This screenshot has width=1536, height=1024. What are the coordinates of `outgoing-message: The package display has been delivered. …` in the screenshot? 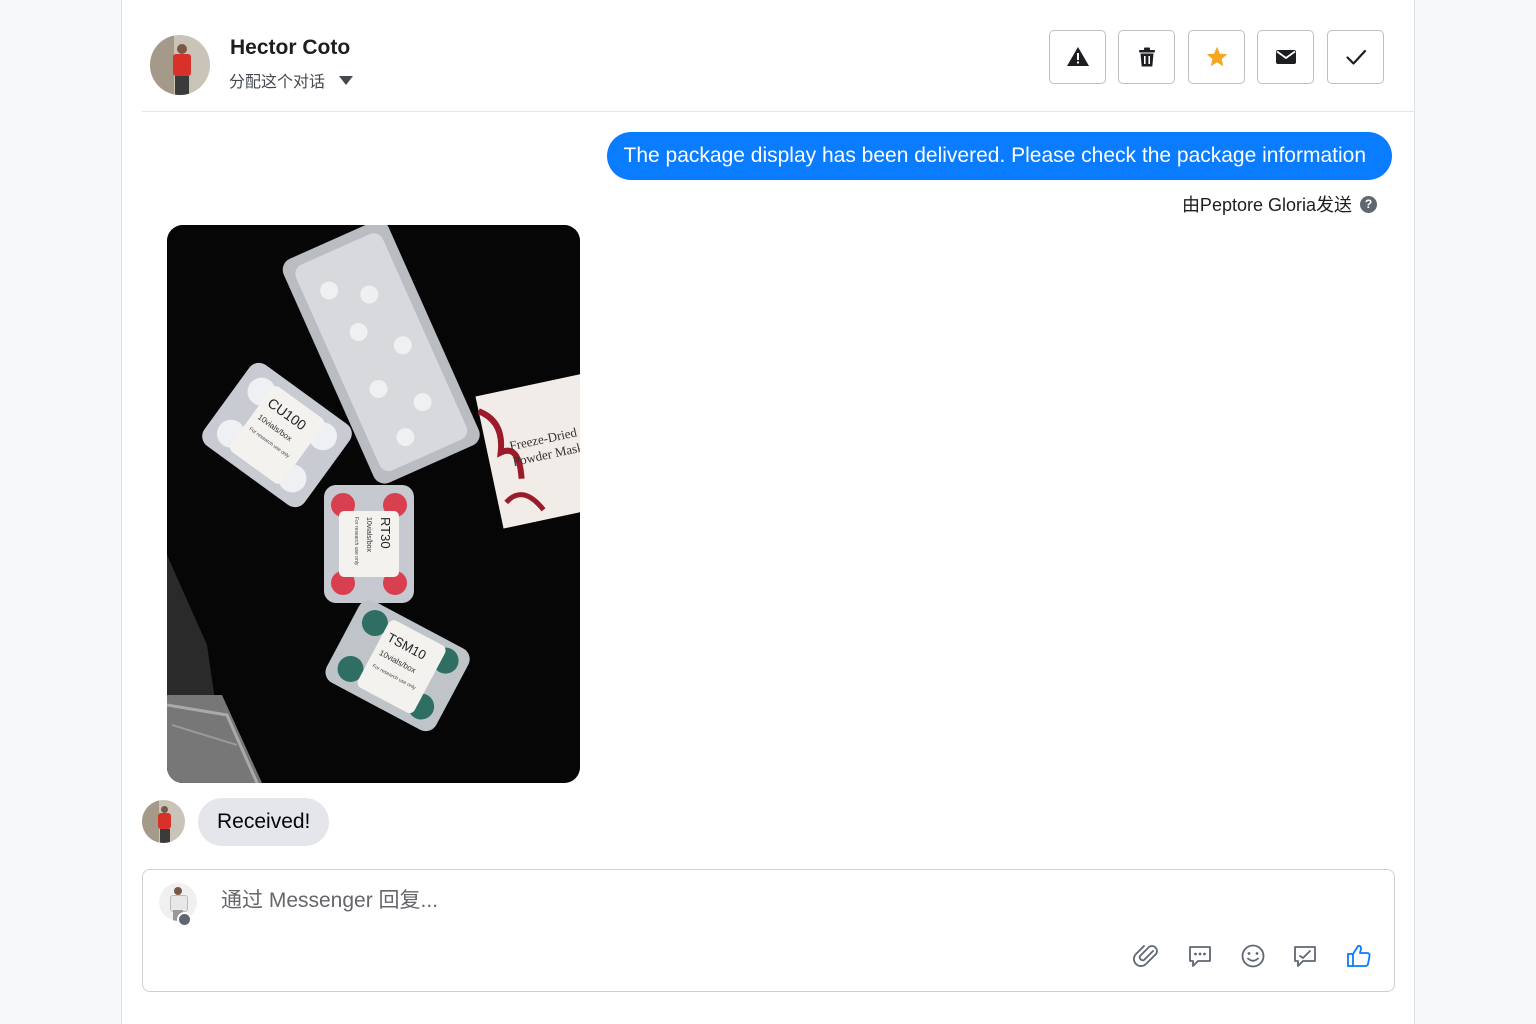 It's located at (999, 156).